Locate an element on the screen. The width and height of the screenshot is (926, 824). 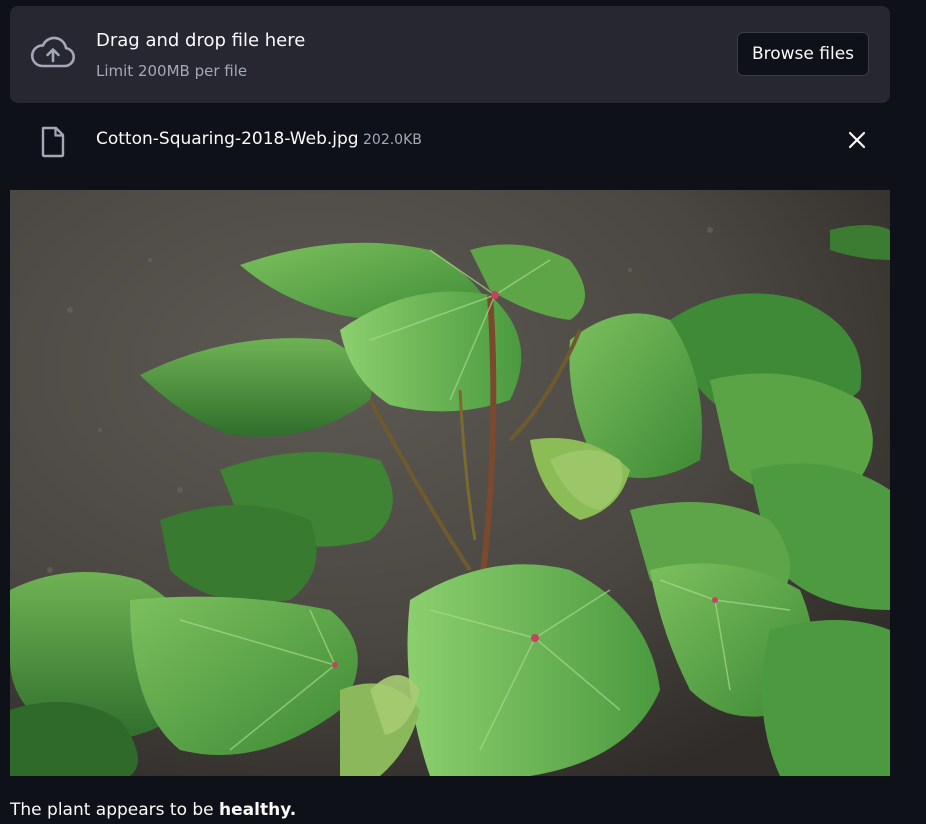
browse-files-button: Browse files is located at coordinates (803, 54).